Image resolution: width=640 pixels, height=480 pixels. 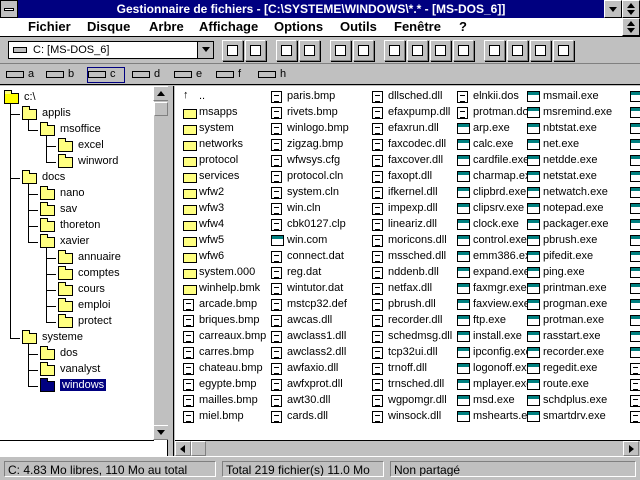 What do you see at coordinates (9, 9) in the screenshot?
I see `system-menu-button` at bounding box center [9, 9].